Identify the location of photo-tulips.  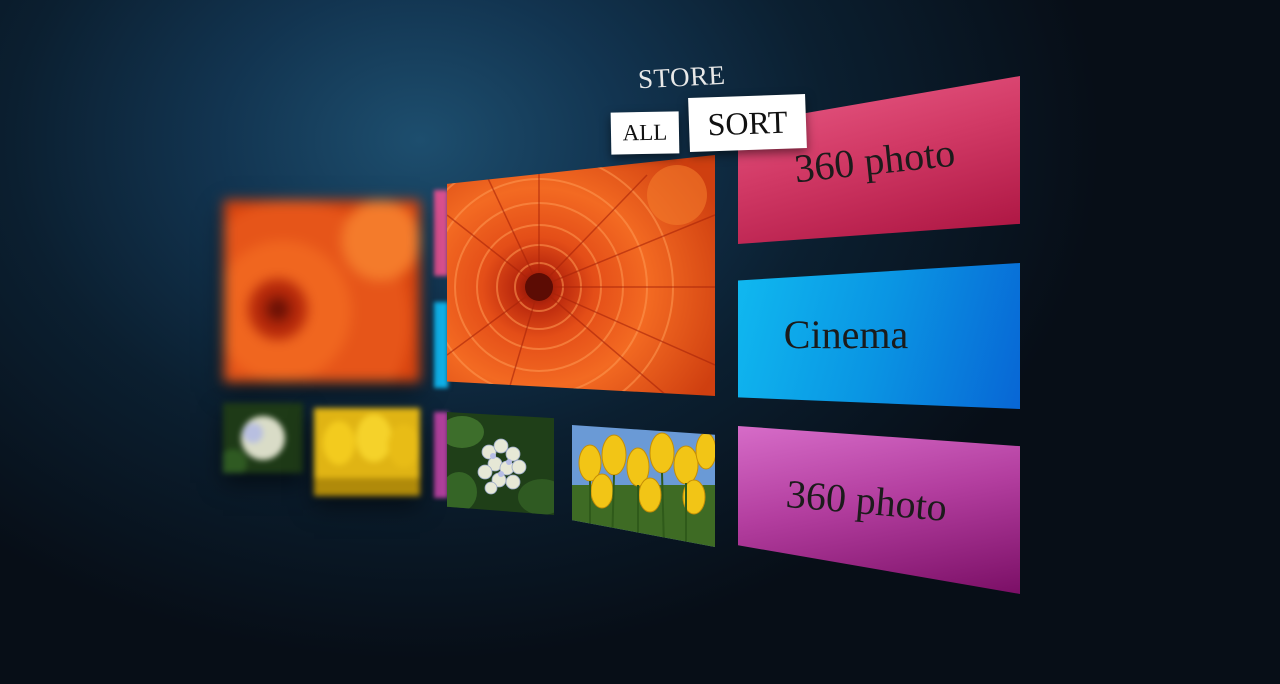
(643, 486).